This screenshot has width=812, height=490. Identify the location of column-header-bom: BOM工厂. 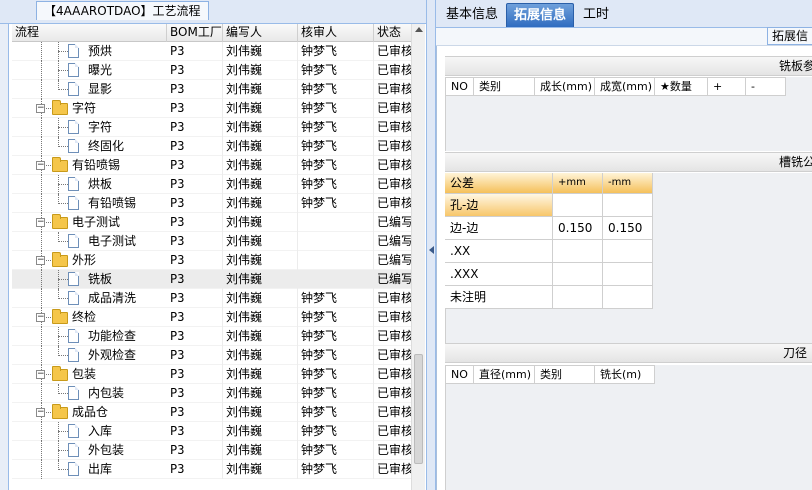
(195, 33).